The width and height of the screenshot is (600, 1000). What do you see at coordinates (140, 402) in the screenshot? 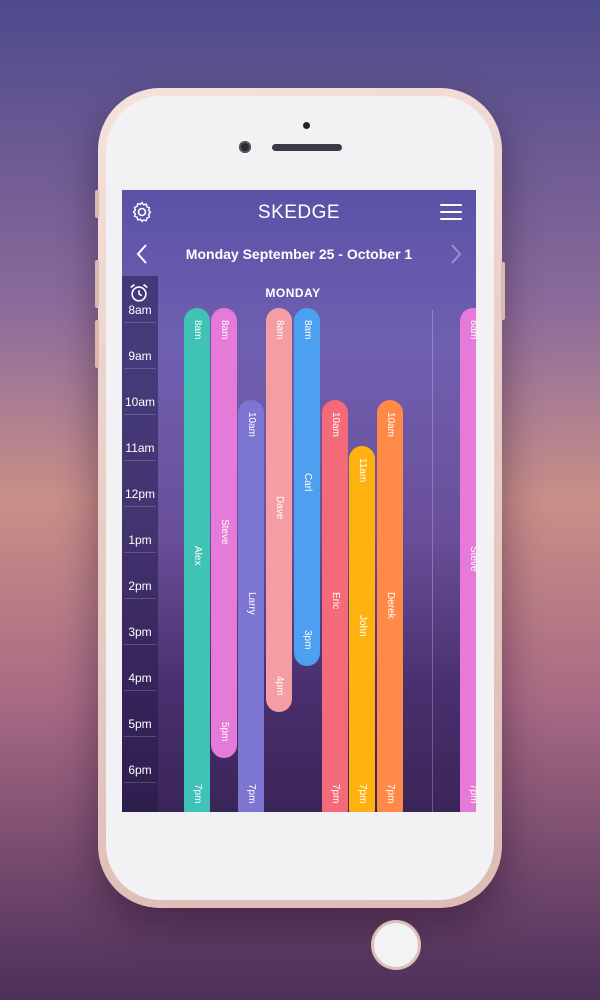
I see `time-label: 10am` at bounding box center [140, 402].